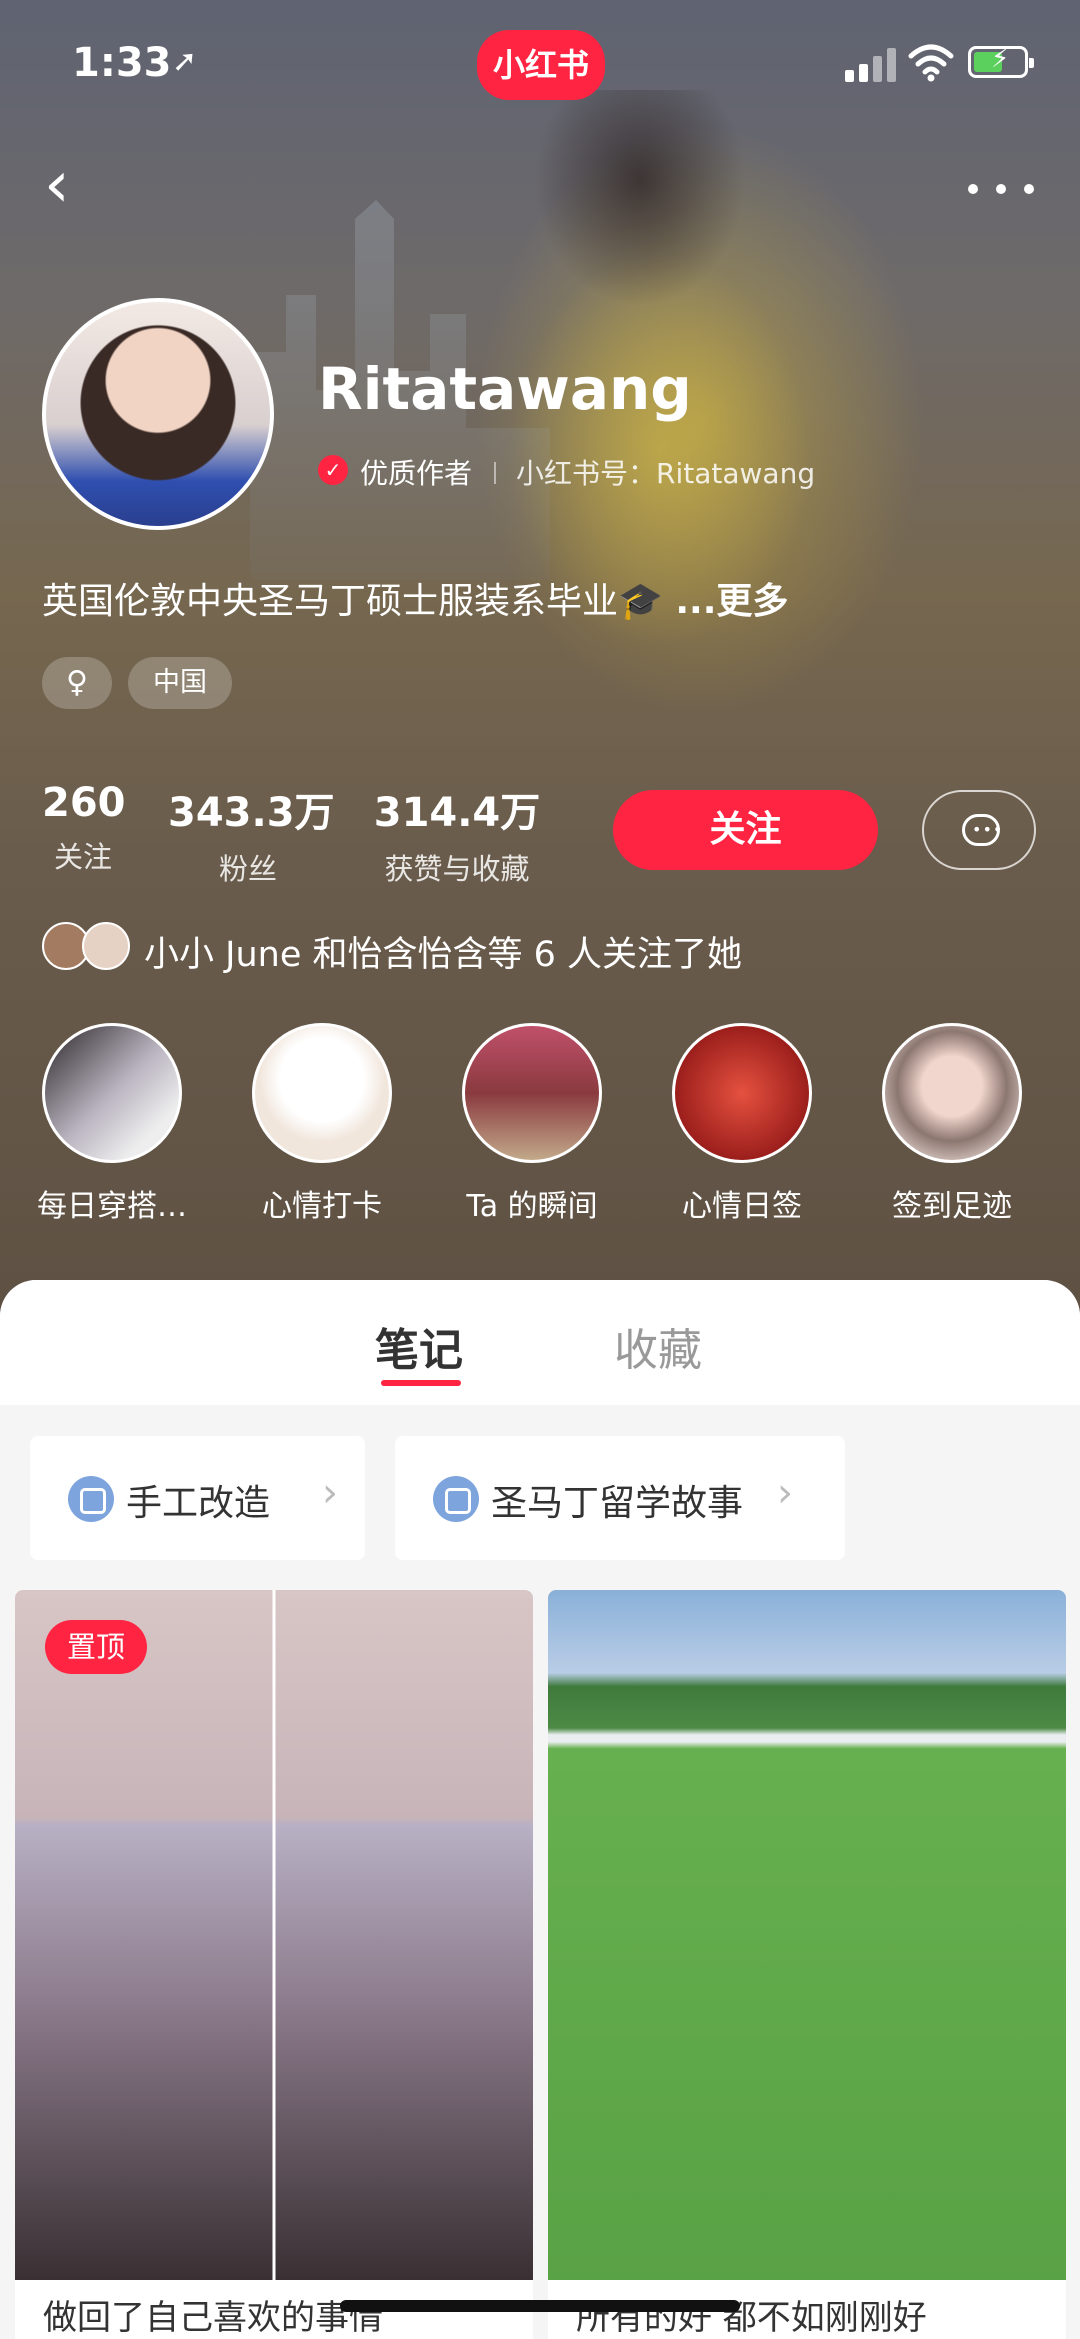 The height and width of the screenshot is (2339, 1080). Describe the element at coordinates (871, 65) in the screenshot. I see `cellular-signal-icon` at that location.